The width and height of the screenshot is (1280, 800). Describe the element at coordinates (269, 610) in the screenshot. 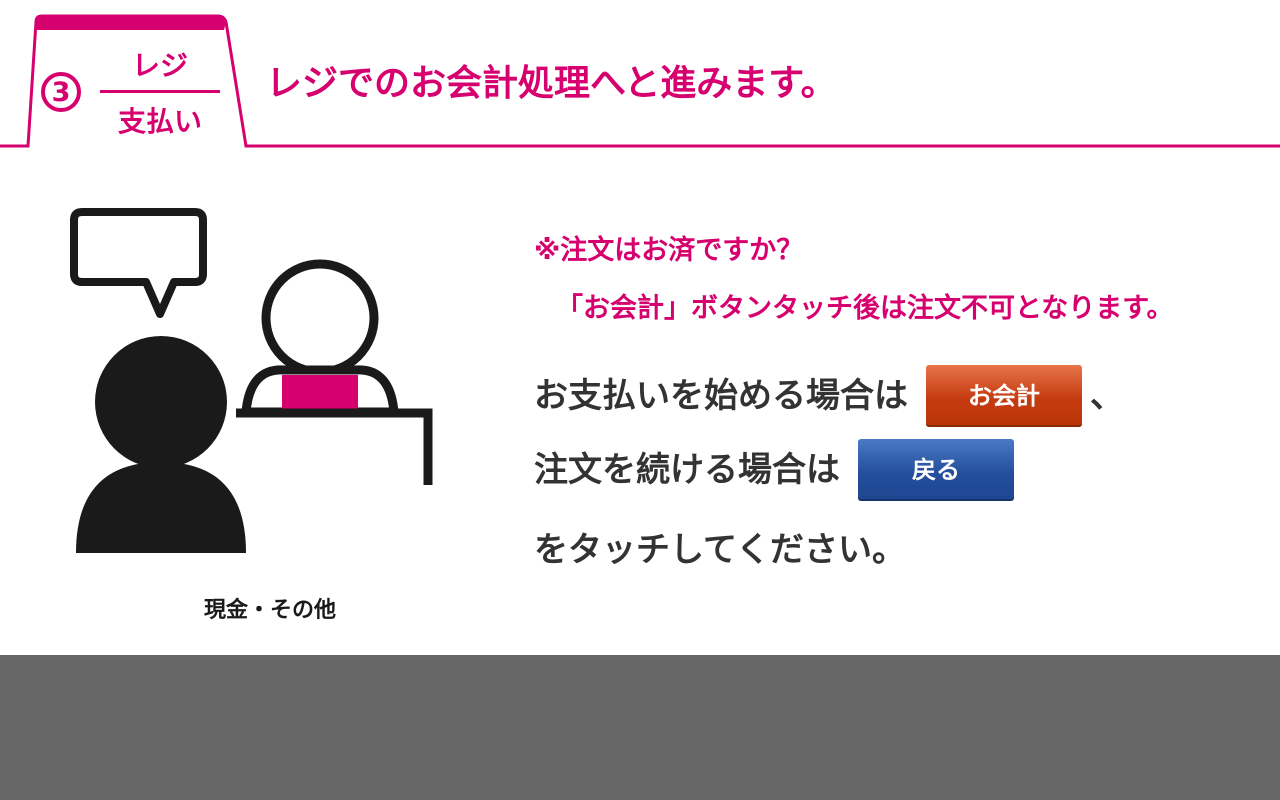

I see `payment-method-caption: 現金・その他` at that location.